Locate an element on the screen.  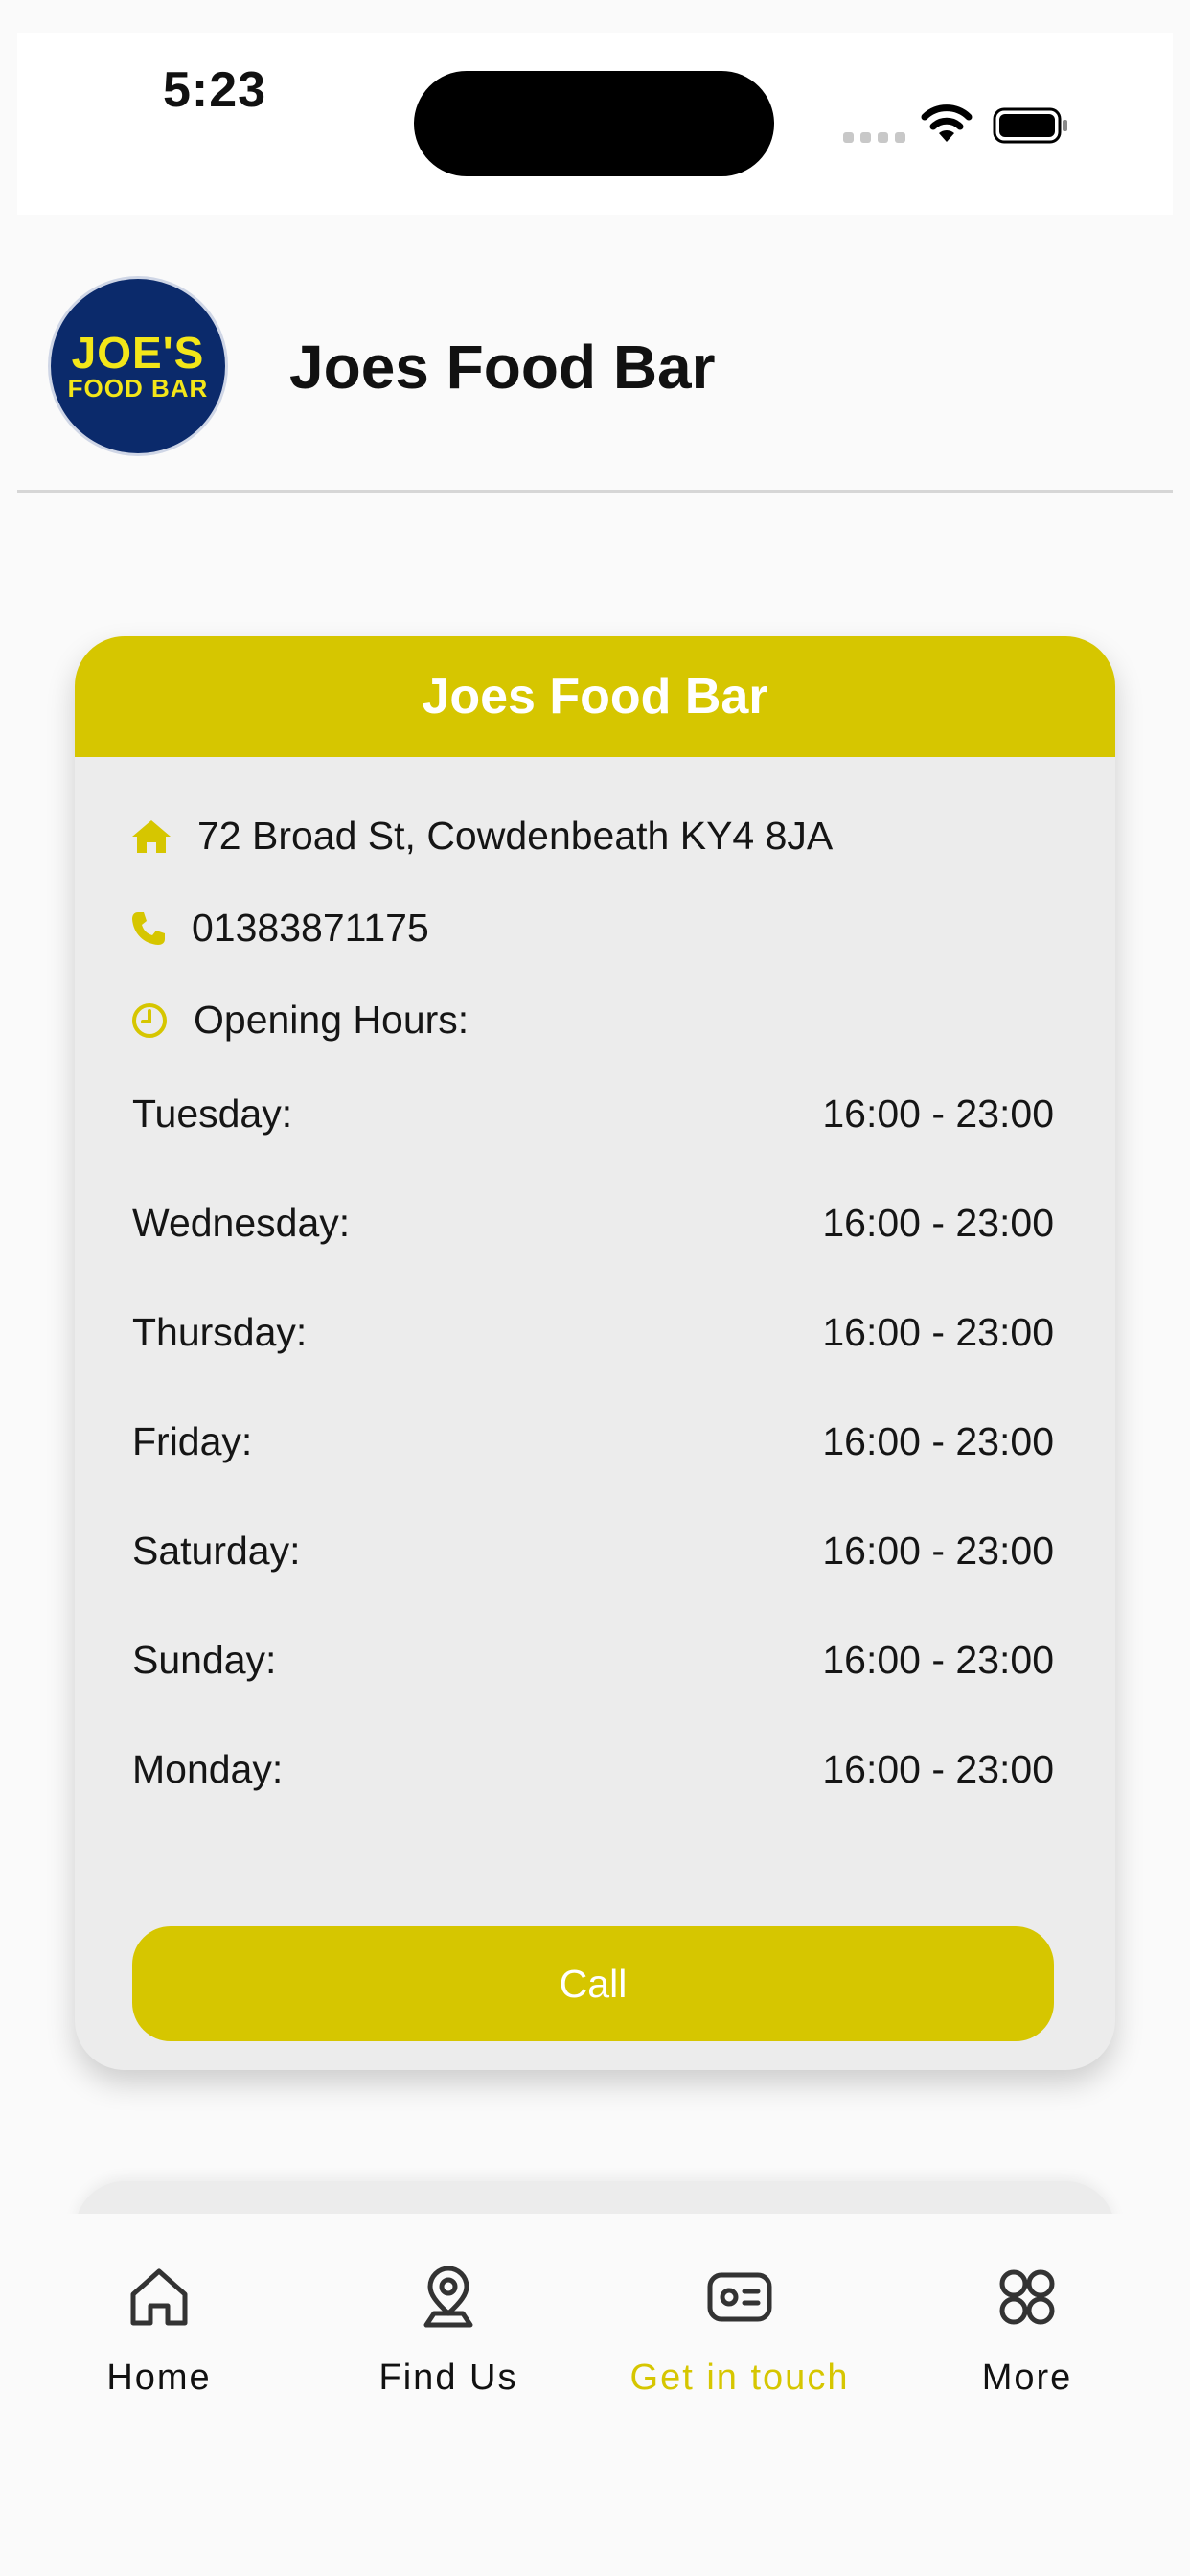
wifi-icon is located at coordinates (947, 123).